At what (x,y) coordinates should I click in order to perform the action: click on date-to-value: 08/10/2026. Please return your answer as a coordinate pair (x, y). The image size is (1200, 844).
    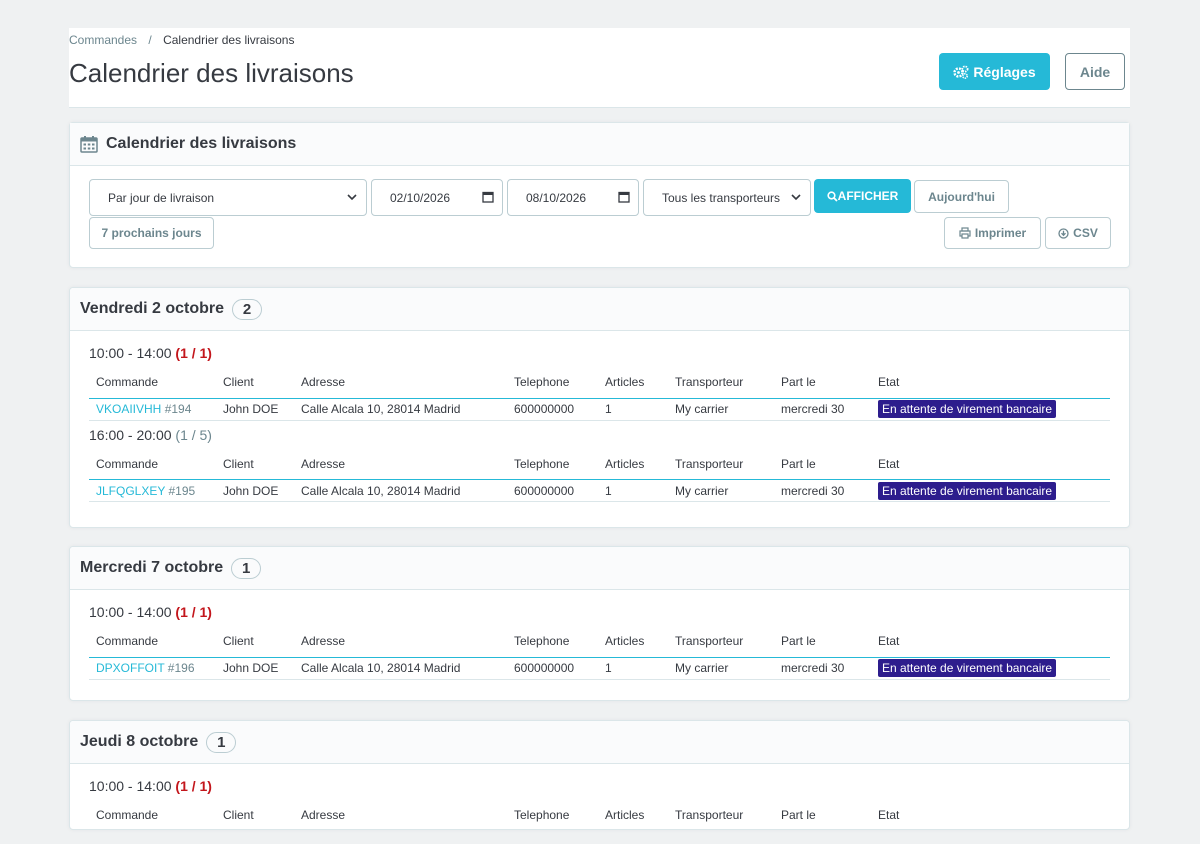
    Looking at the image, I should click on (556, 197).